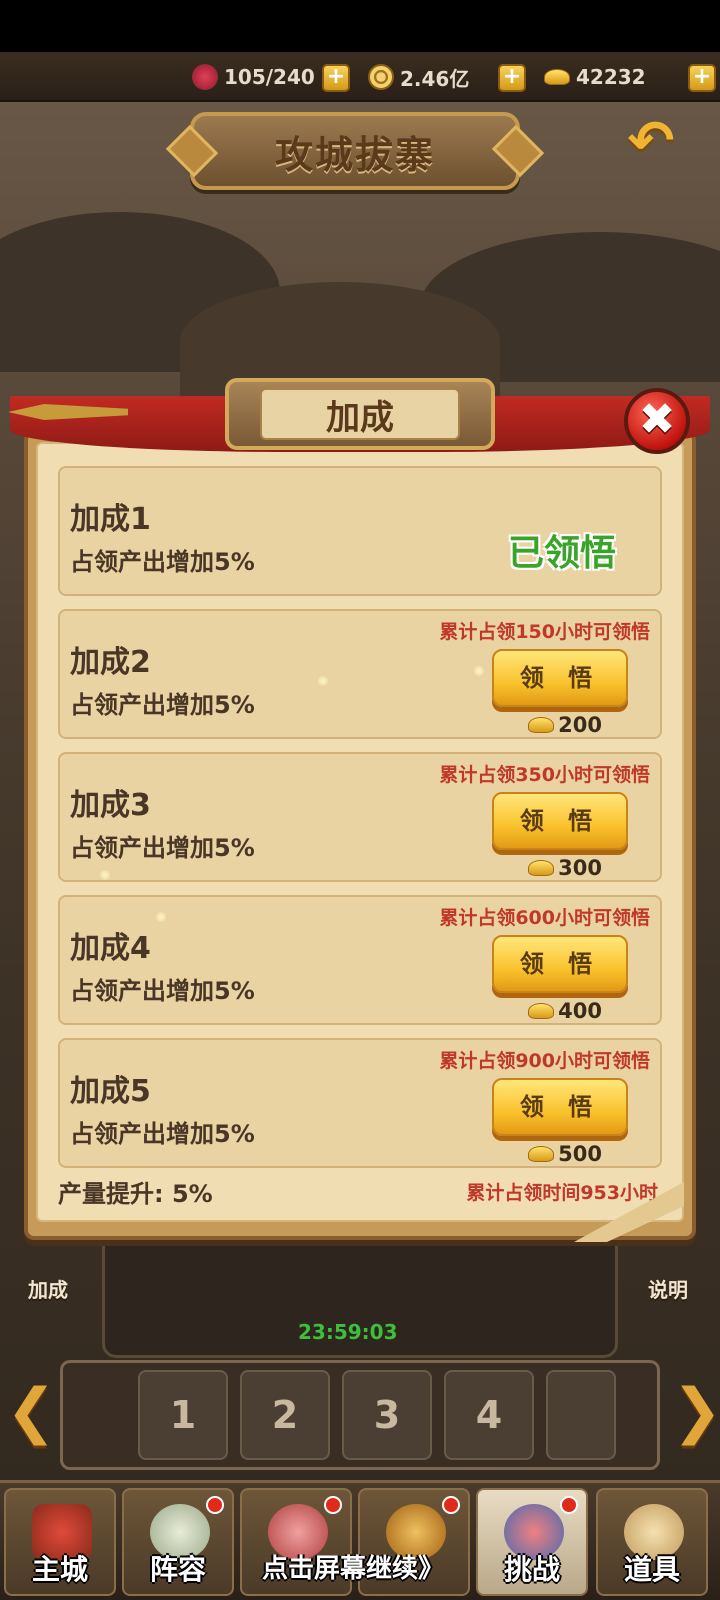 This screenshot has height=1600, width=720. What do you see at coordinates (135, 1194) in the screenshot?
I see `output-boost-total: 产量提升: 5%` at bounding box center [135, 1194].